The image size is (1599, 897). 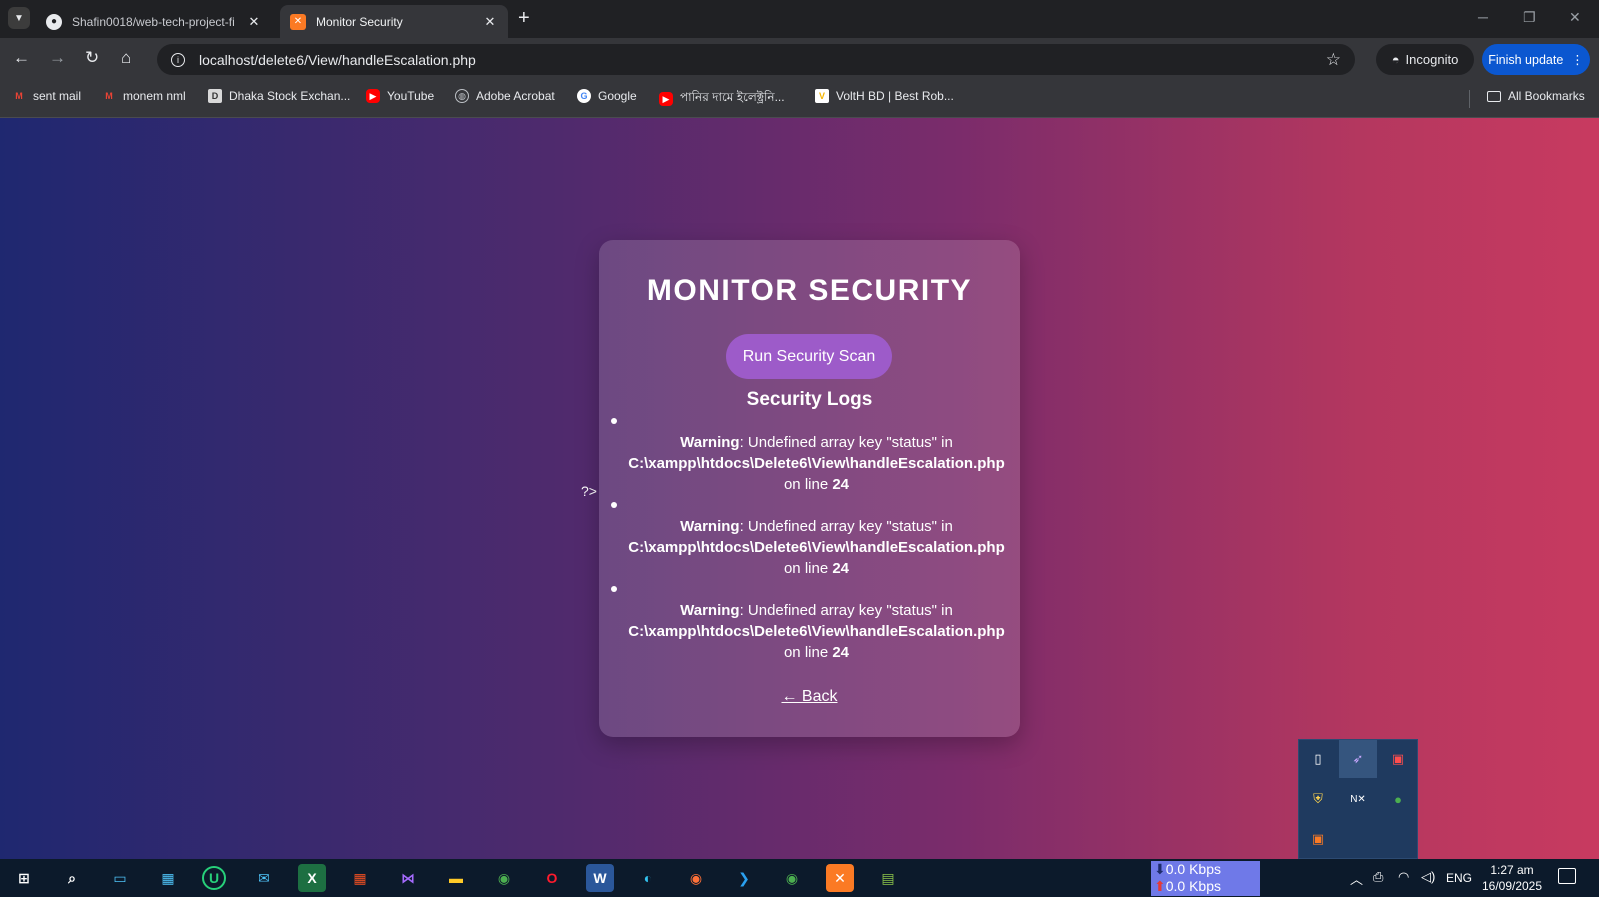 What do you see at coordinates (54, 21) in the screenshot?
I see `github-icon: ●` at bounding box center [54, 21].